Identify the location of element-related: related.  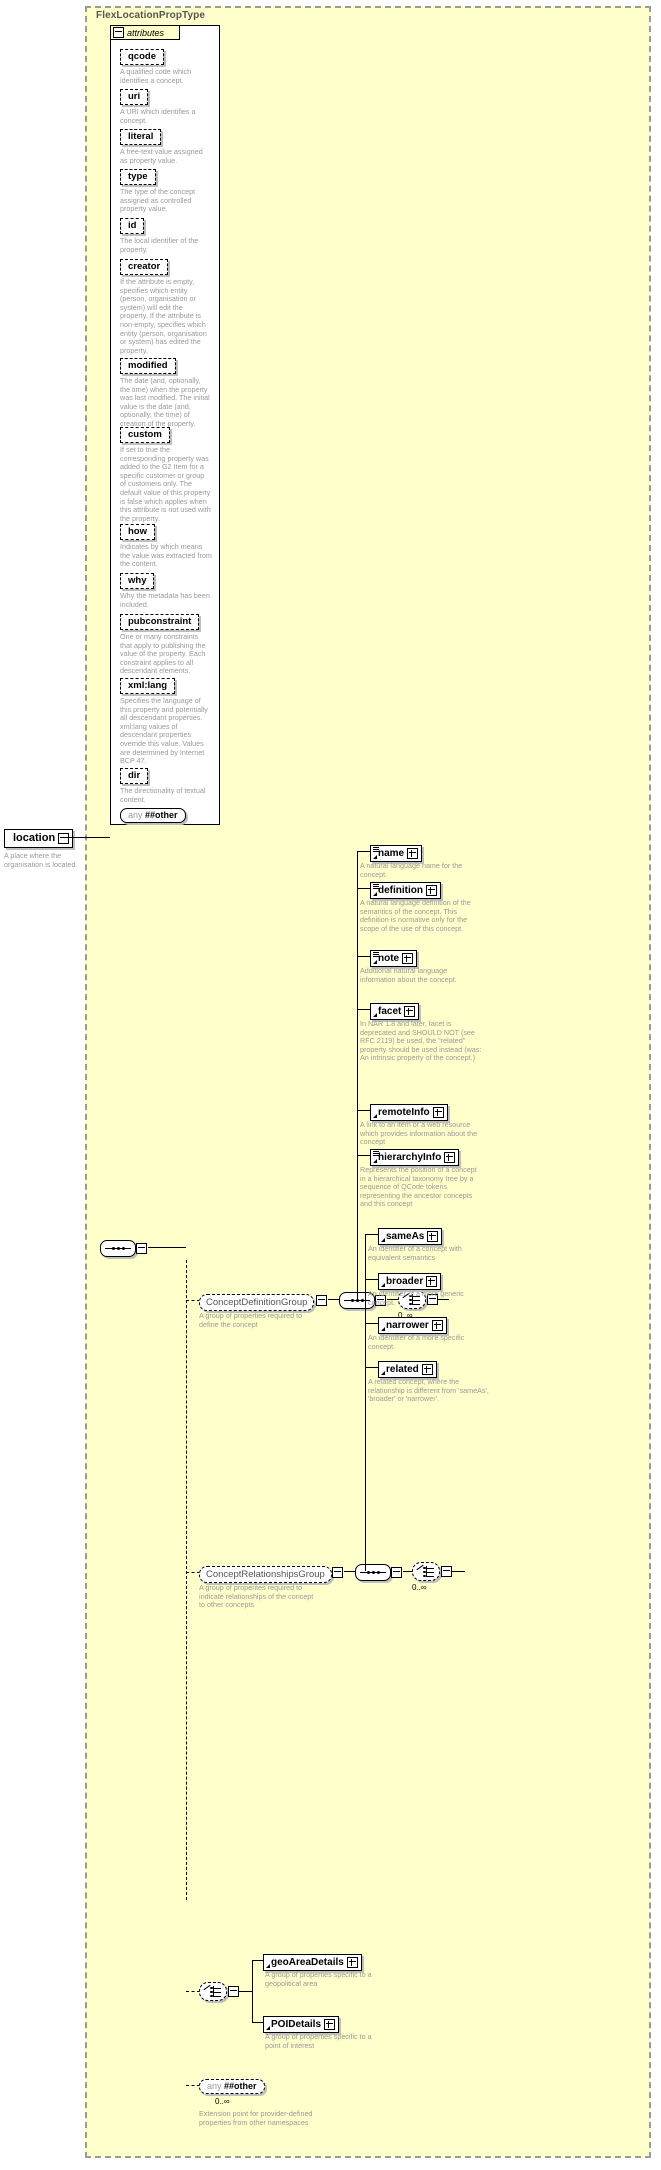
(407, 1368).